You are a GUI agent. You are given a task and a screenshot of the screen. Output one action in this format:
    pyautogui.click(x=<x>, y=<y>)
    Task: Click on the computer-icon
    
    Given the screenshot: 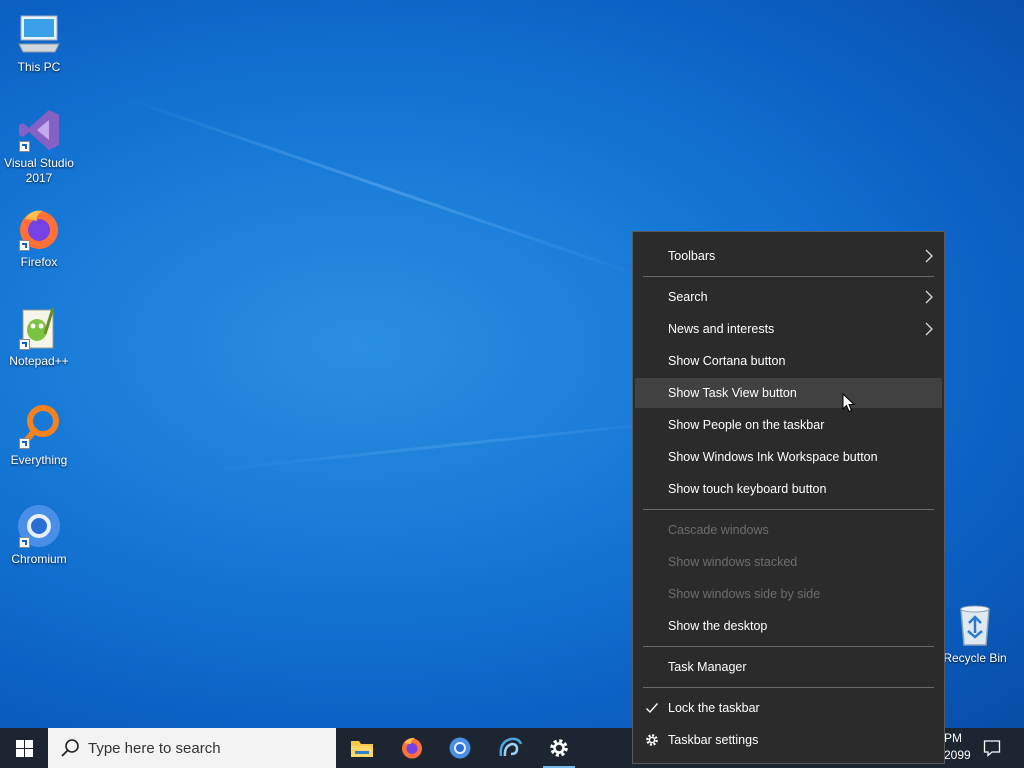 What is the action you would take?
    pyautogui.click(x=39, y=34)
    